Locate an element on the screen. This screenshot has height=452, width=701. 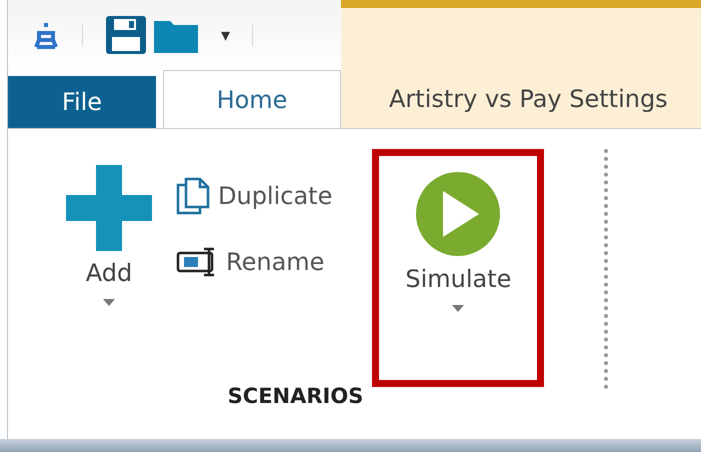
customize-menu-button: ▾ is located at coordinates (225, 35).